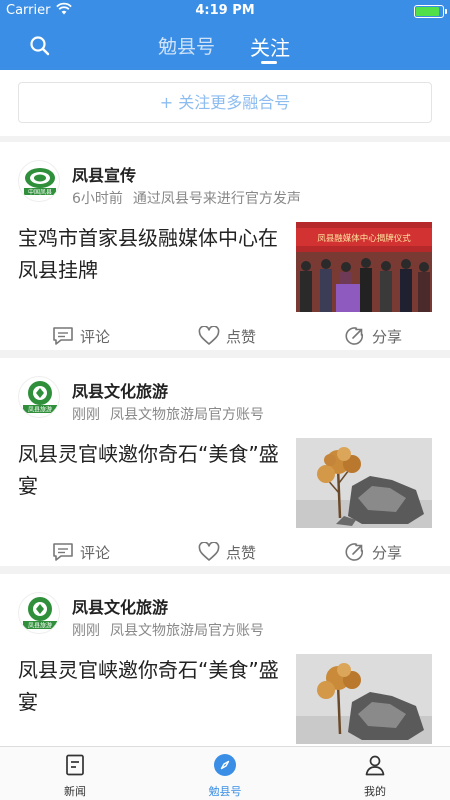 Image resolution: width=450 pixels, height=800 pixels. I want to click on follow-more-section: + 关注更多融合号, so click(225, 103).